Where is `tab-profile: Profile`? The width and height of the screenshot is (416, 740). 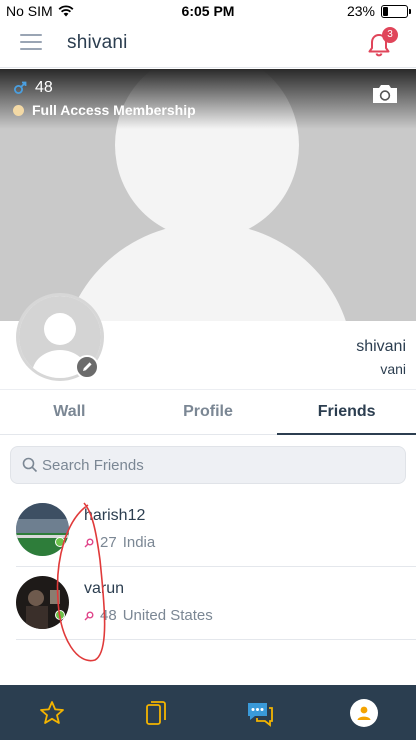 tab-profile: Profile is located at coordinates (208, 412).